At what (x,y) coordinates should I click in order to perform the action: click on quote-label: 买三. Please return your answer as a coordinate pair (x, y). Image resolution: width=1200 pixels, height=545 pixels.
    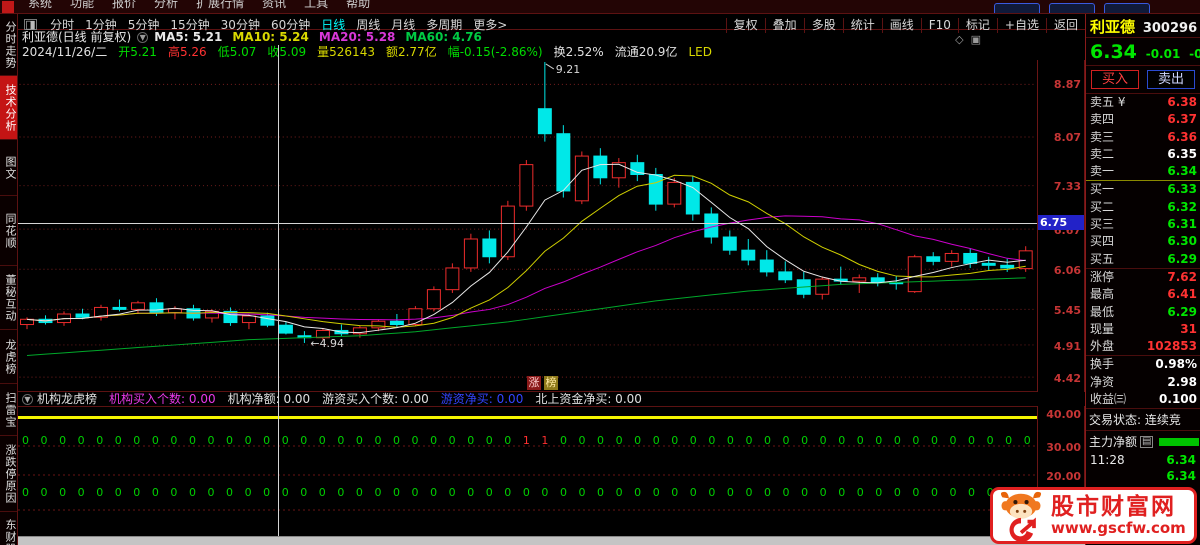
    Looking at the image, I should click on (1102, 224).